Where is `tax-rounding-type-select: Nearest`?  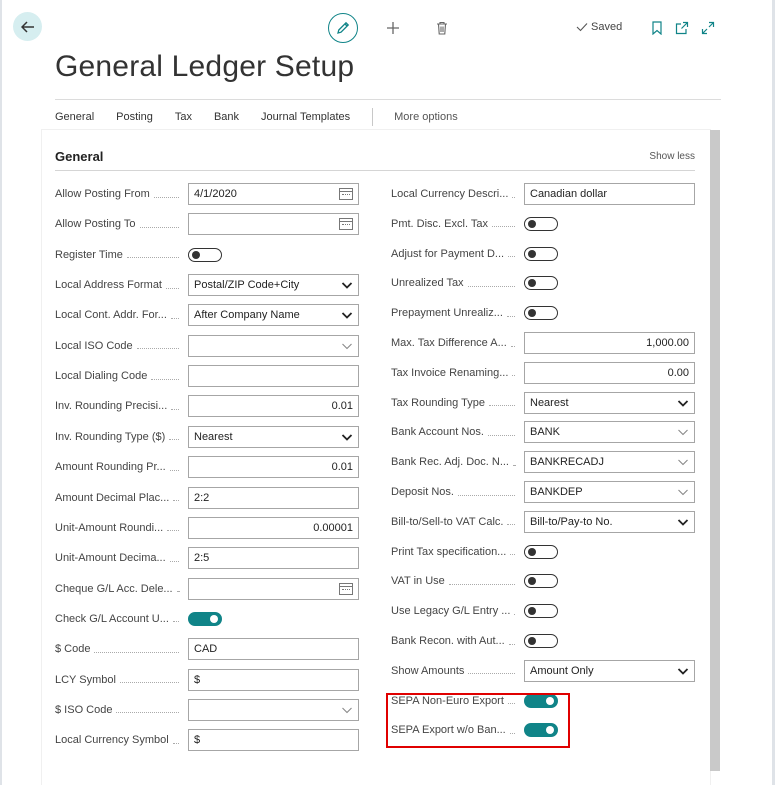 tax-rounding-type-select: Nearest is located at coordinates (609, 402).